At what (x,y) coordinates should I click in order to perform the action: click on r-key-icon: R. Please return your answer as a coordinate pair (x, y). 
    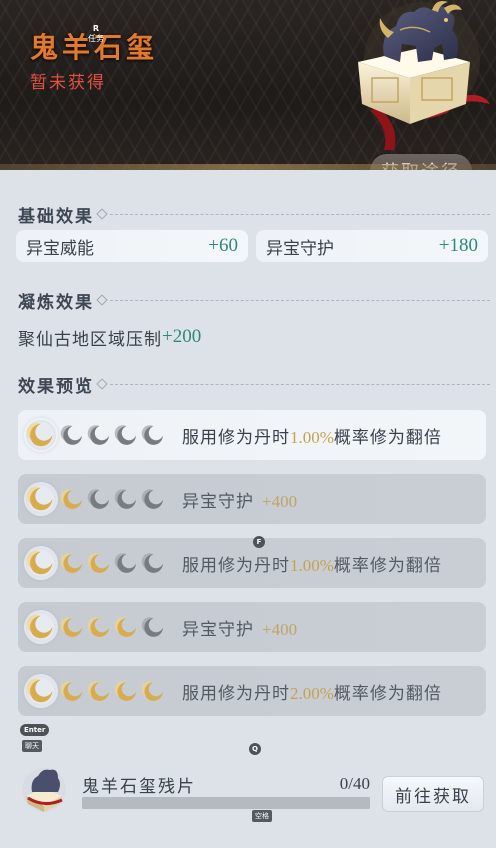
    Looking at the image, I should click on (96, 28).